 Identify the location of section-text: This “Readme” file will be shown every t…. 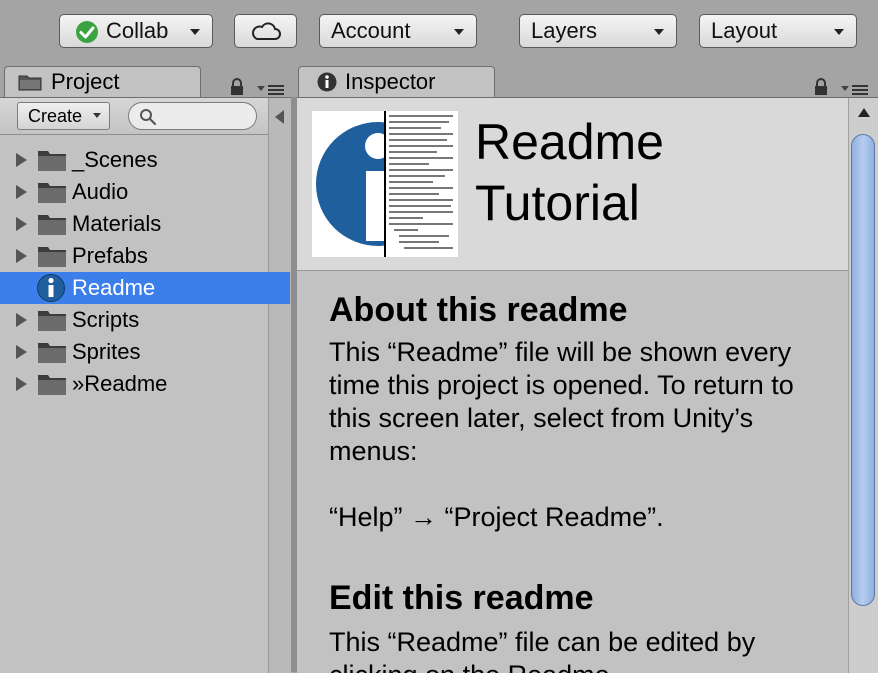
(561, 401).